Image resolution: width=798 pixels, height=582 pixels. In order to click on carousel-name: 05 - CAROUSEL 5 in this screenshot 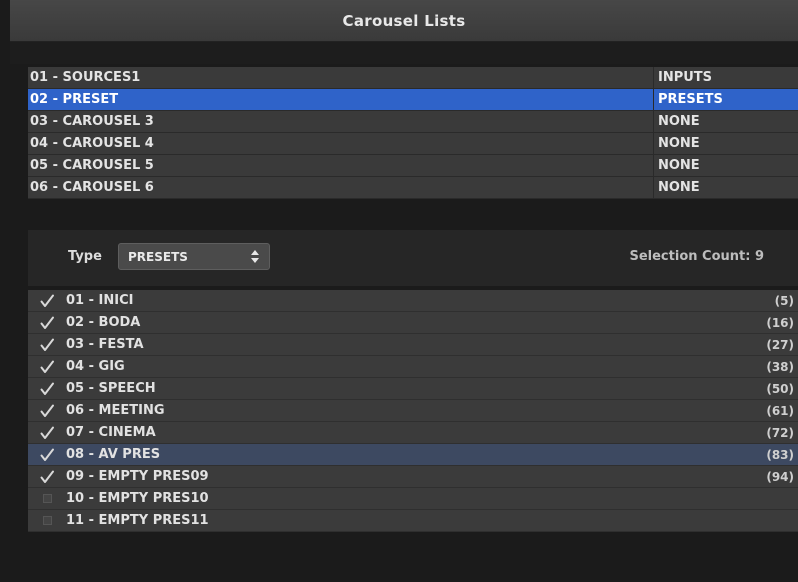, I will do `click(341, 165)`.